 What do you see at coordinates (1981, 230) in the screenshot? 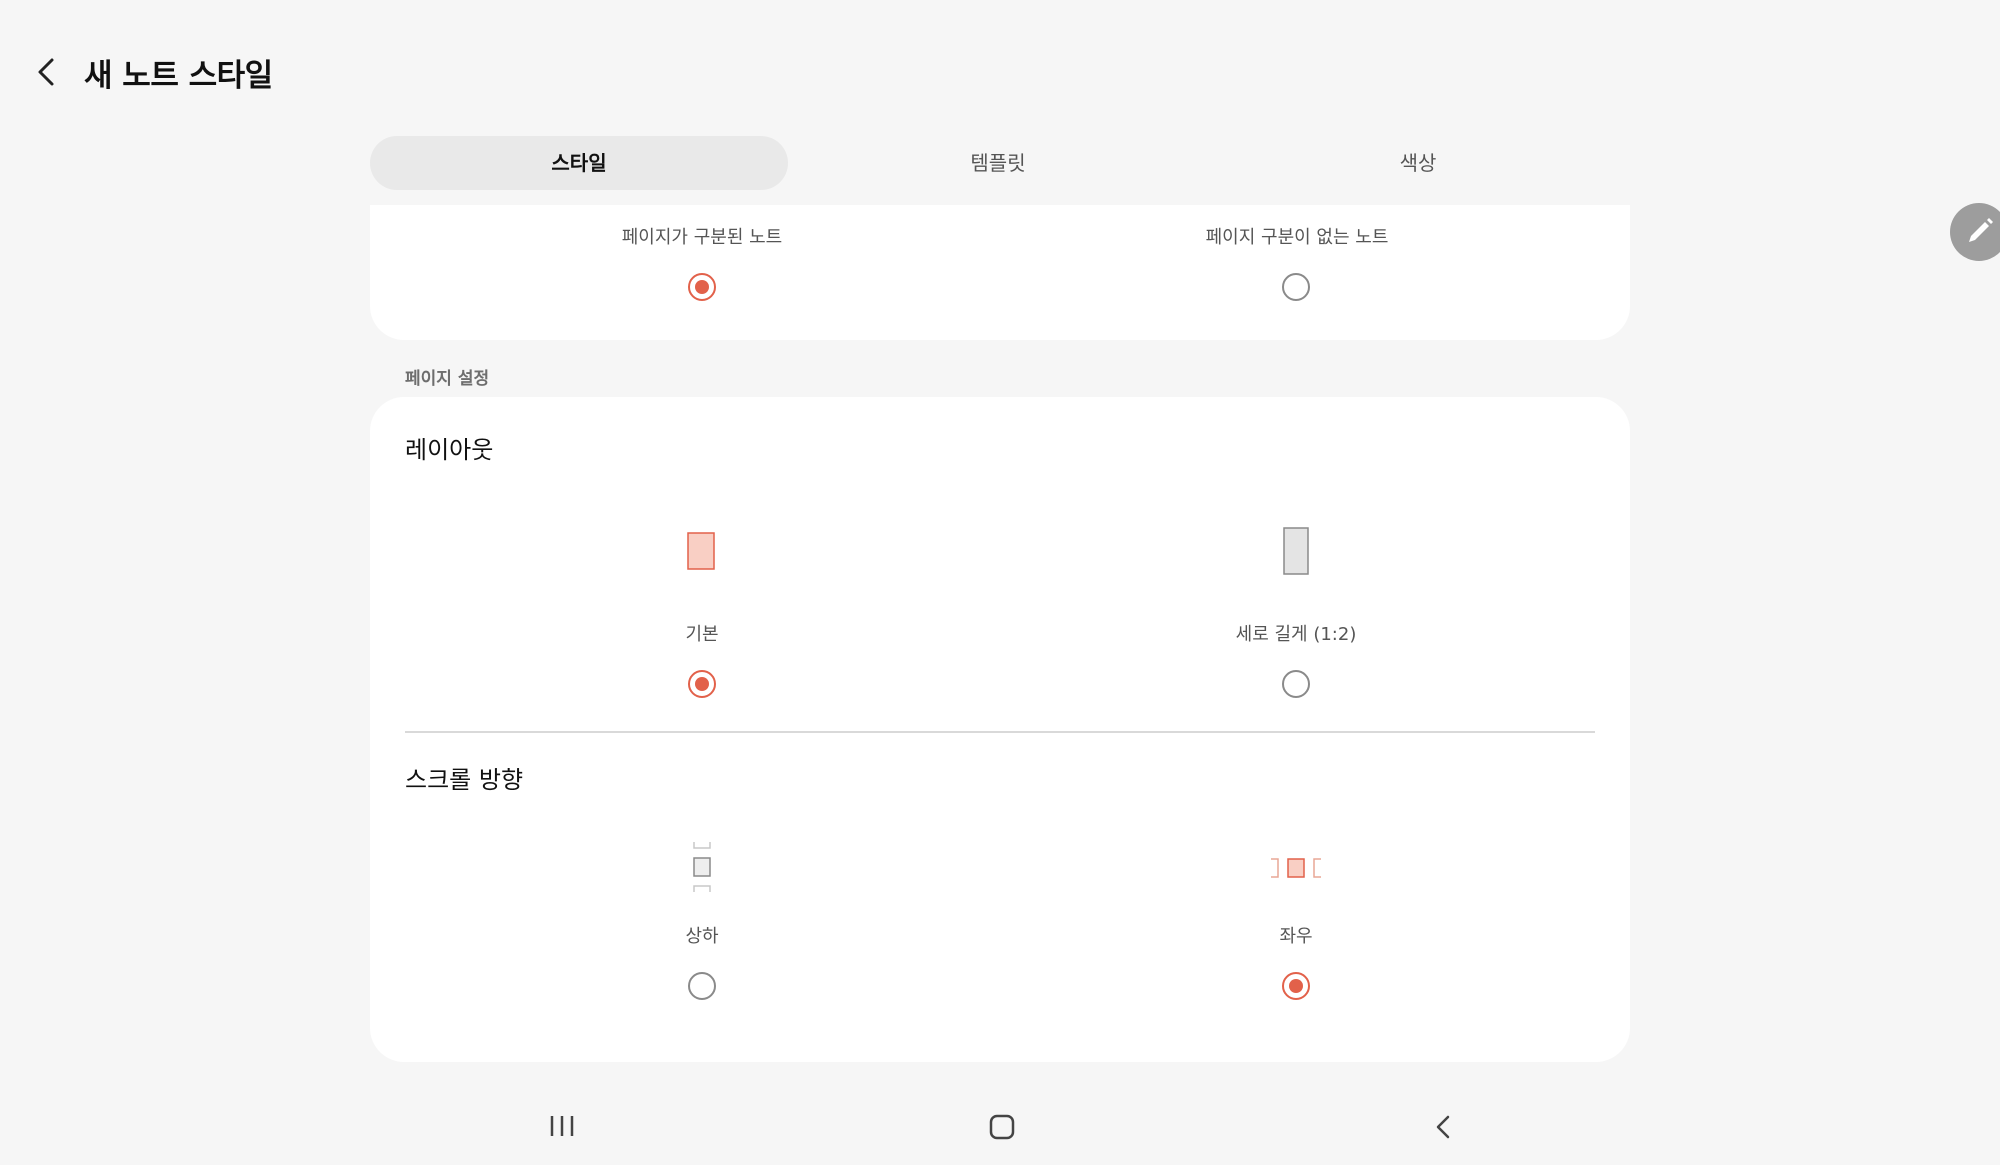
I see `pen-icon` at bounding box center [1981, 230].